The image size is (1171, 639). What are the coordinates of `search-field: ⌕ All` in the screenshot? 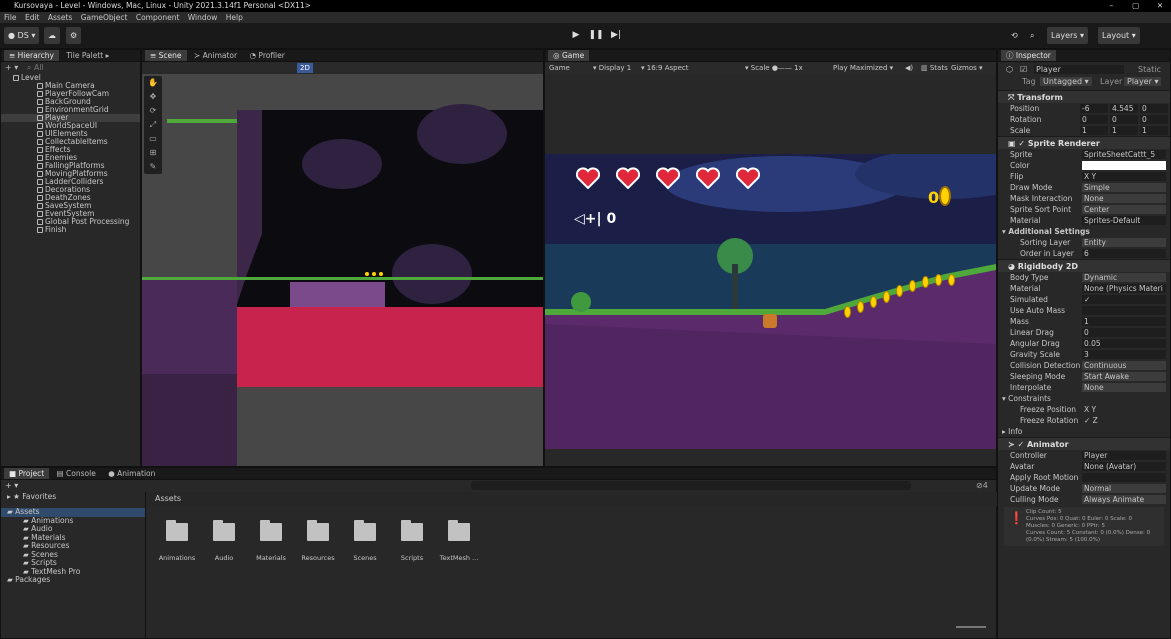 It's located at (35, 67).